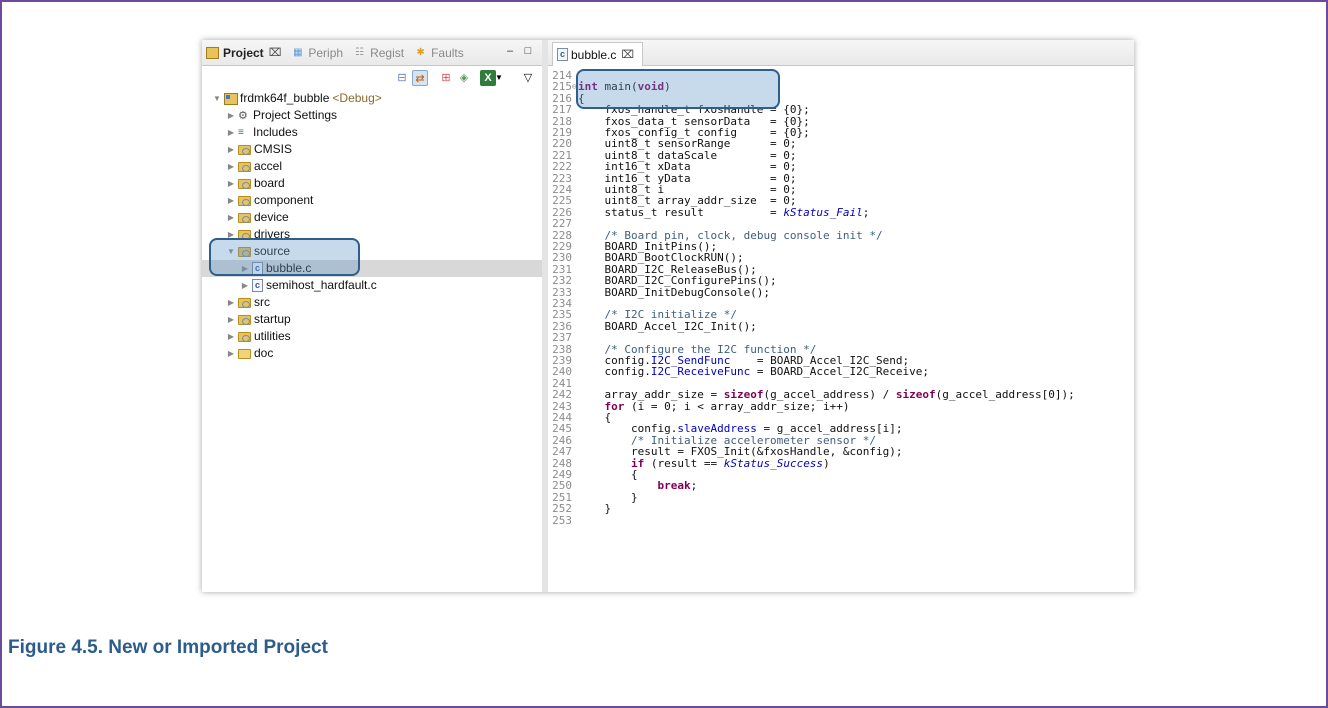  I want to click on tab-project: Project ⌧, so click(243, 53).